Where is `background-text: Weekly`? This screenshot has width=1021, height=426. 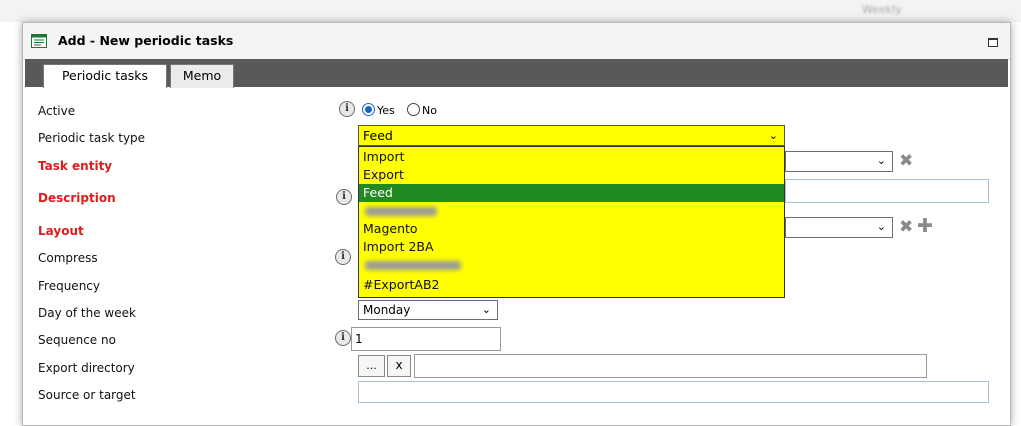
background-text: Weekly is located at coordinates (882, 9).